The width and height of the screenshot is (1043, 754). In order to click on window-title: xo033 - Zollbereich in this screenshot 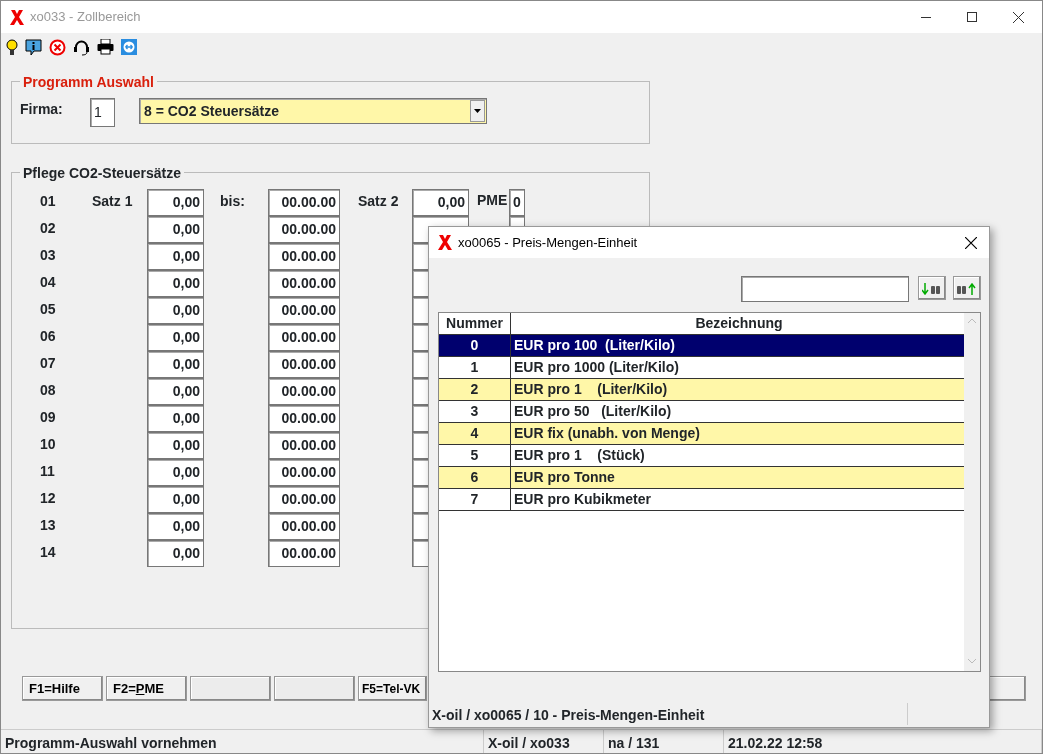, I will do `click(85, 17)`.